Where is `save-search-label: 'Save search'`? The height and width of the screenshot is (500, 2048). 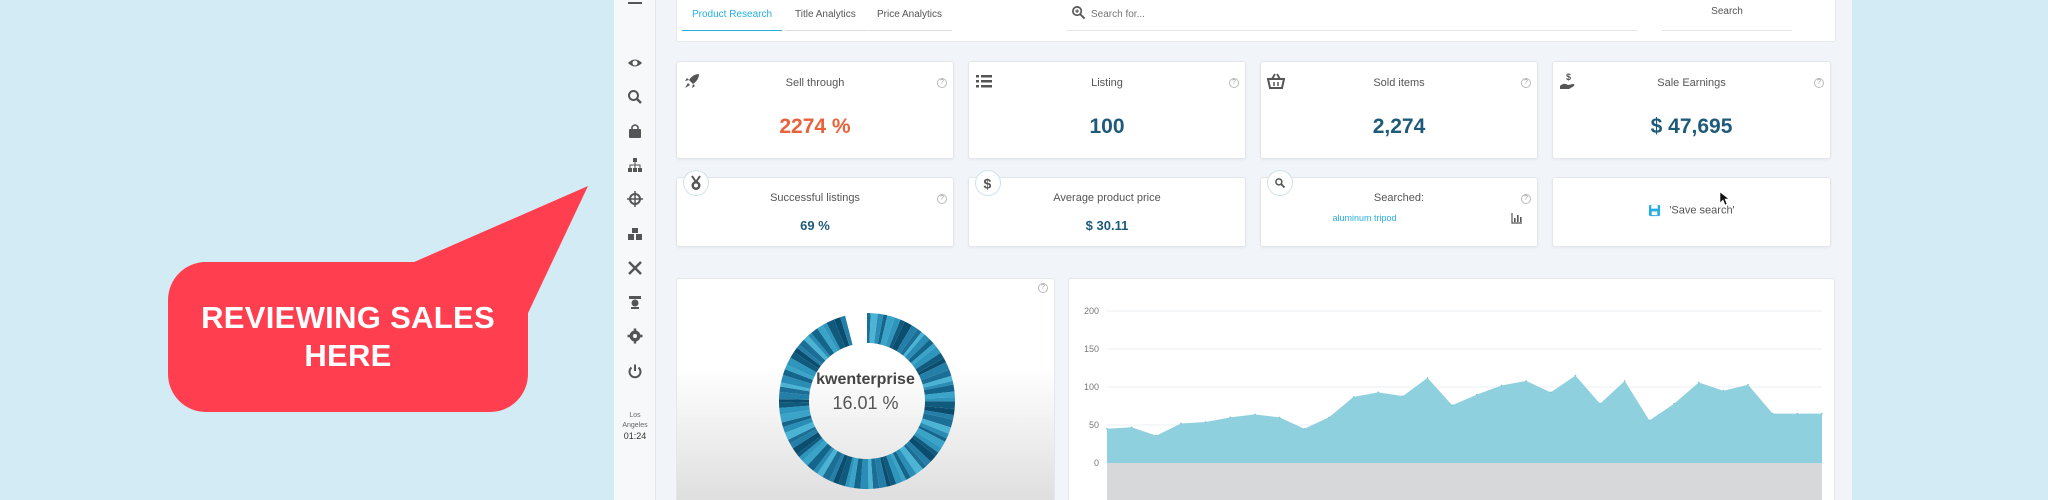
save-search-label: 'Save search' is located at coordinates (1702, 210).